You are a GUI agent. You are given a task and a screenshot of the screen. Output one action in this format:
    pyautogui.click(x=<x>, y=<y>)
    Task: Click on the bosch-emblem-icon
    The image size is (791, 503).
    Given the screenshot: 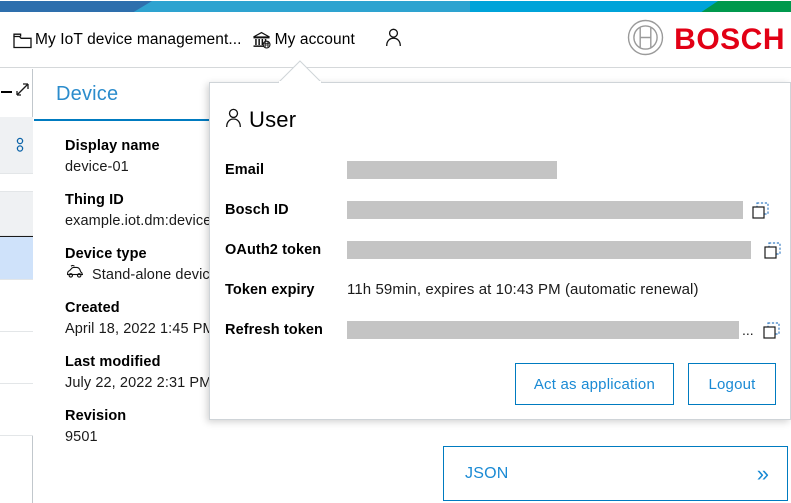 What is the action you would take?
    pyautogui.click(x=645, y=40)
    